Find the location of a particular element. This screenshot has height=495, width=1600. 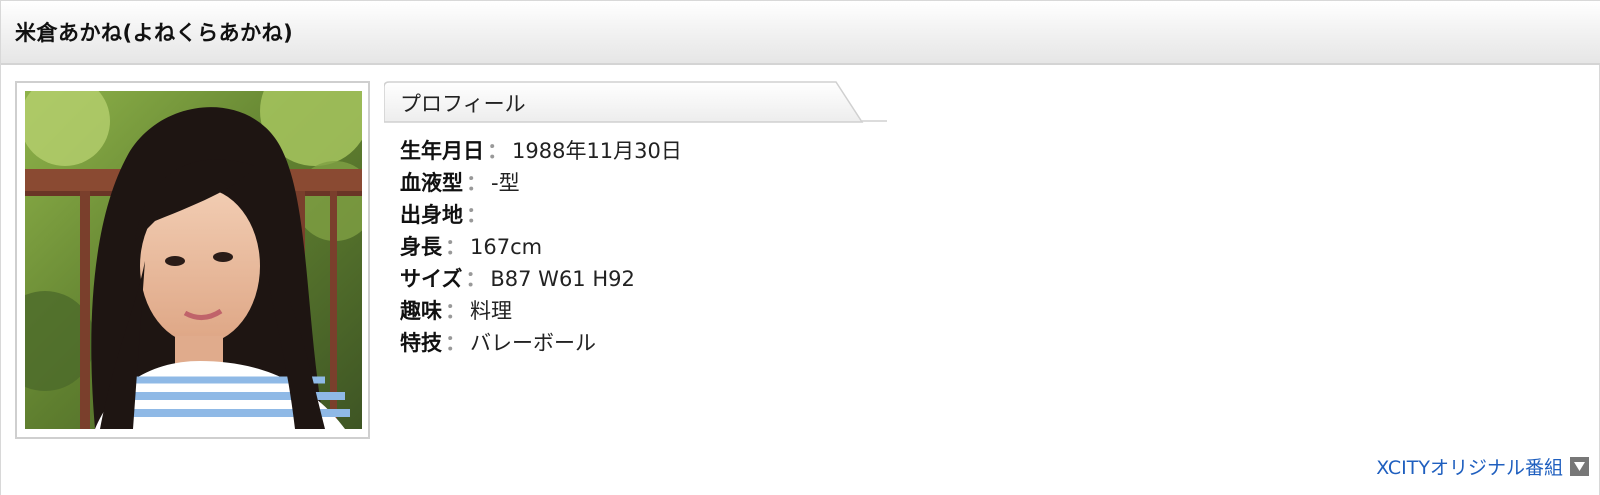

profile-key: 身長 is located at coordinates (421, 247).